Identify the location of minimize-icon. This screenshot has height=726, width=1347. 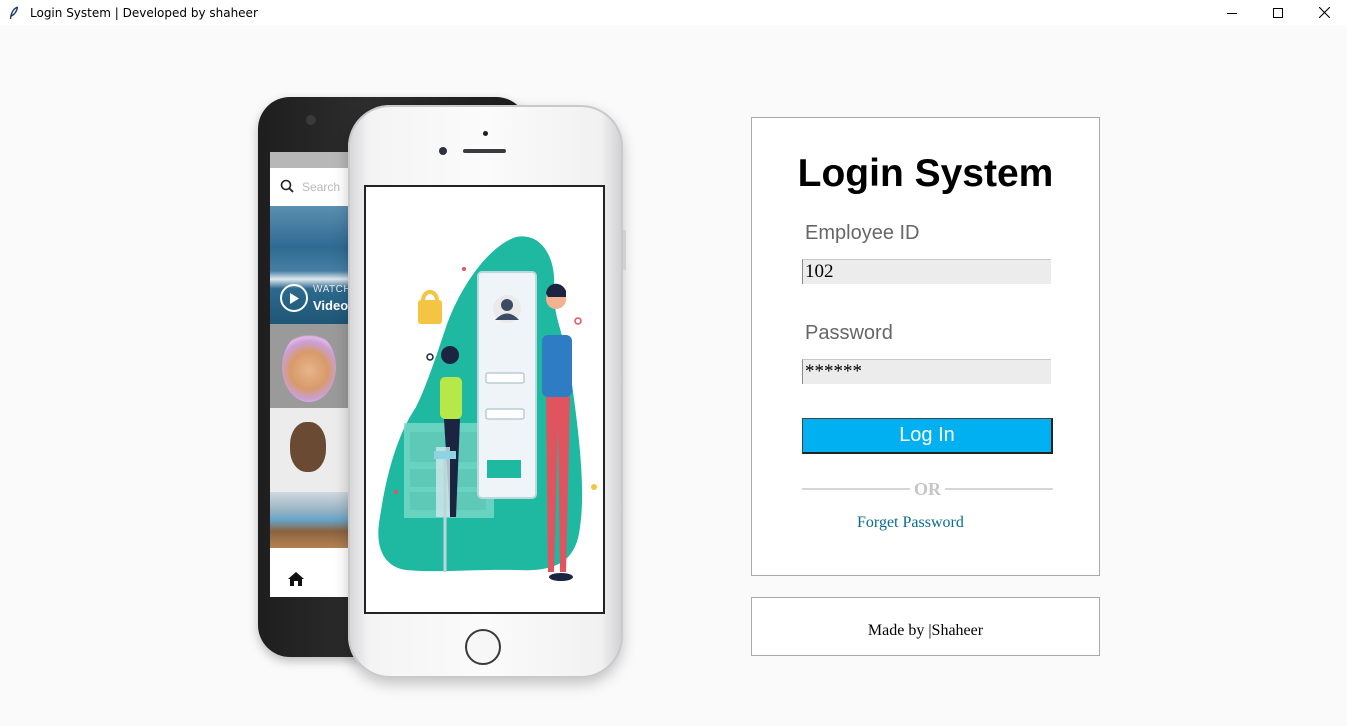
(1232, 13).